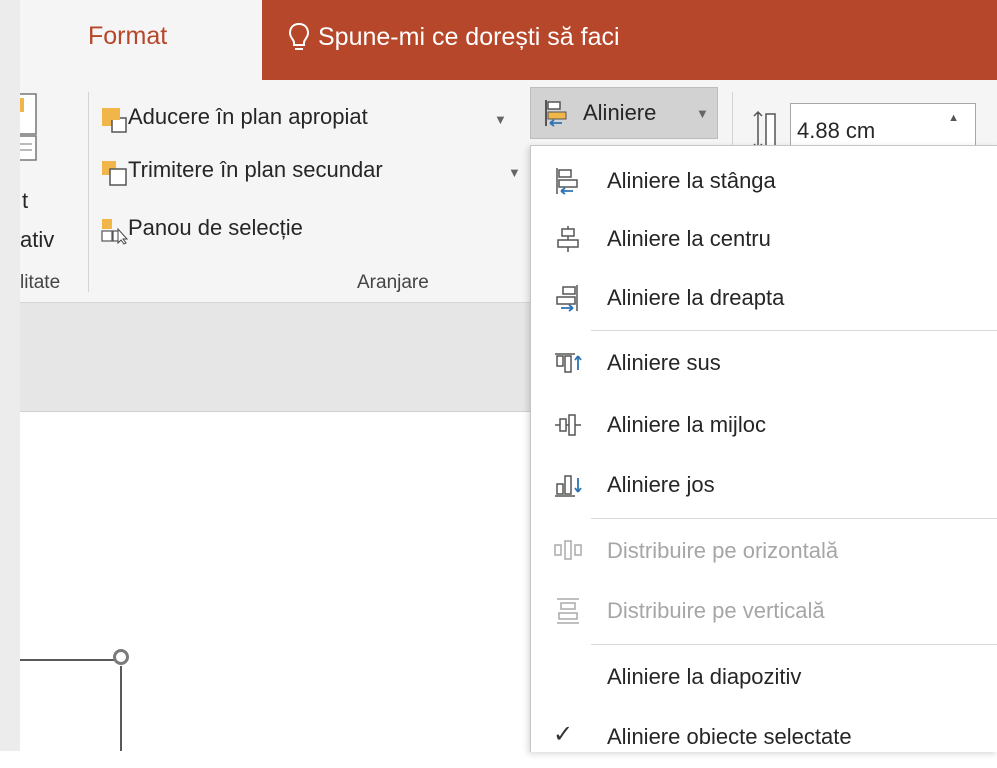  I want to click on selection-pane-icon, so click(114, 232).